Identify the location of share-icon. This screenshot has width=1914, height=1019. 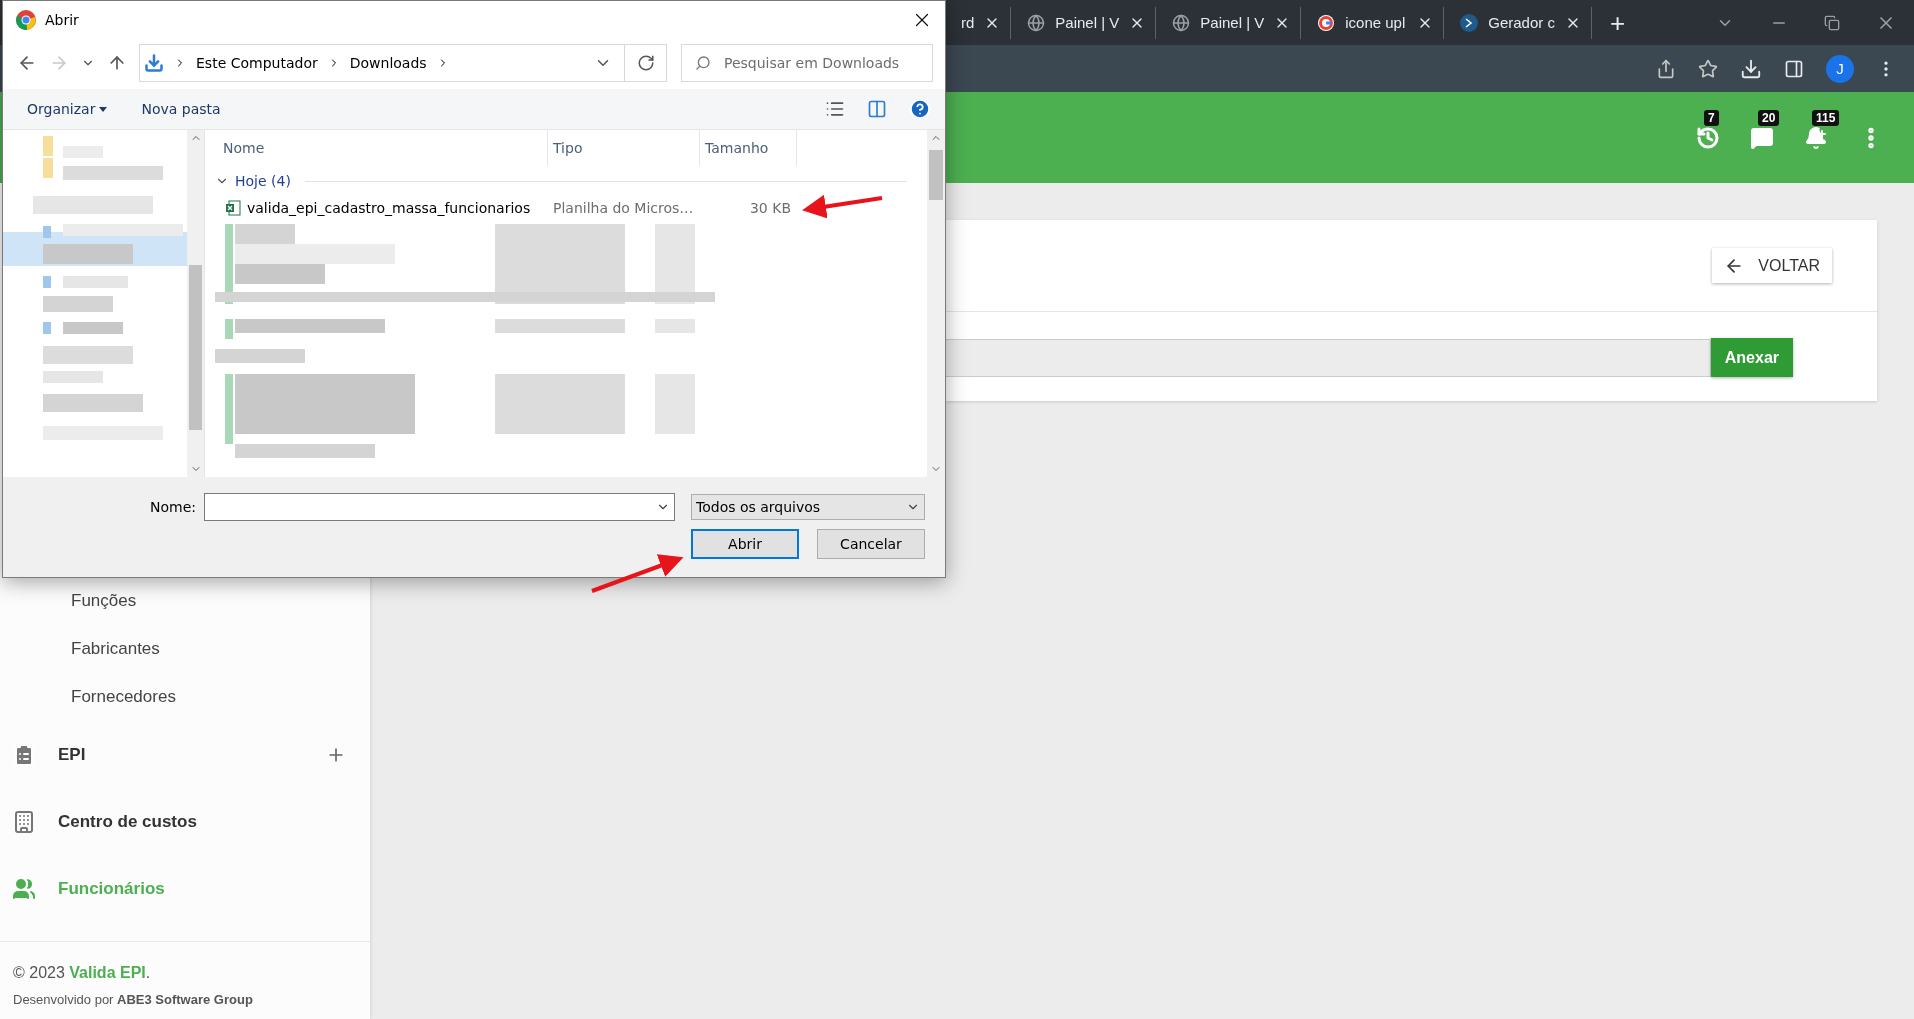
(1666, 68).